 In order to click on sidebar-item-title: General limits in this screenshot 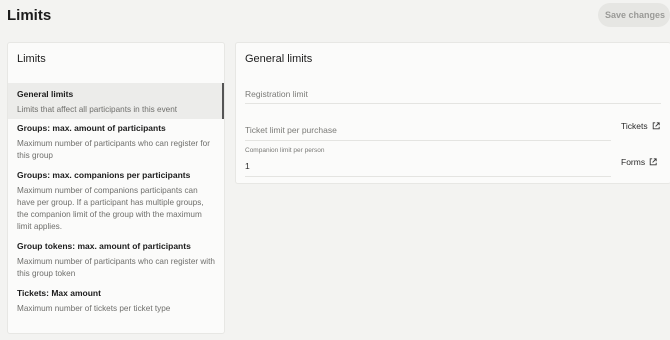, I will do `click(45, 94)`.